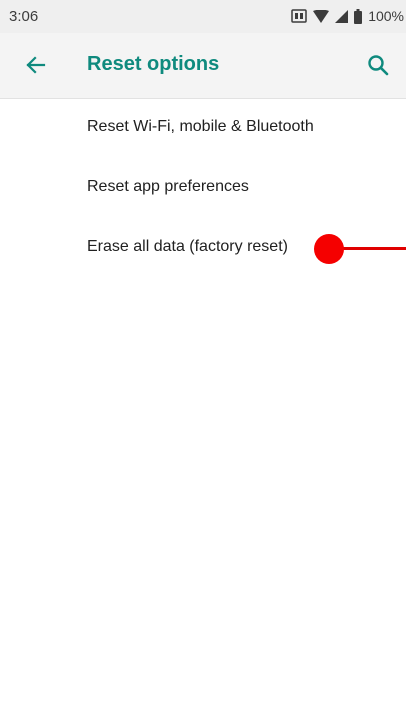 The height and width of the screenshot is (721, 406). Describe the element at coordinates (168, 186) in the screenshot. I see `list-item-label: Reset app preferences` at that location.